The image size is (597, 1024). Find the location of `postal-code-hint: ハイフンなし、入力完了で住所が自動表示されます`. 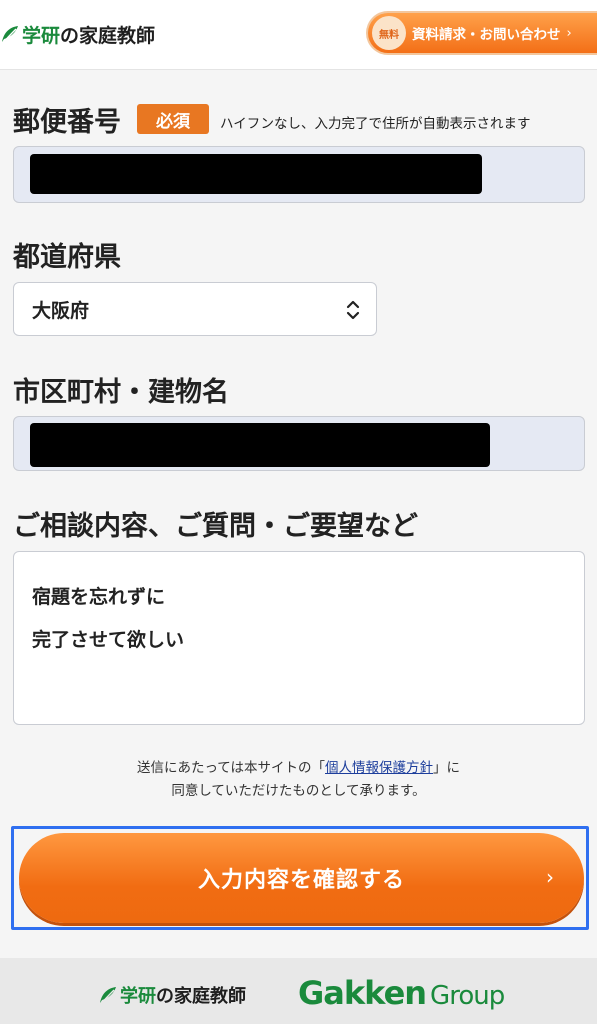

postal-code-hint: ハイフンなし、入力完了で住所が自動表示されます is located at coordinates (375, 124).